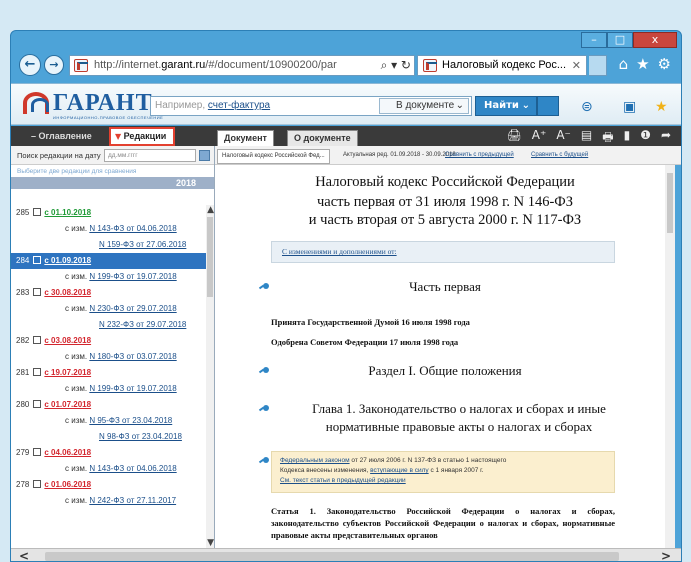 The width and height of the screenshot is (691, 562). I want to click on search-scope-value: В документе, so click(425, 105).